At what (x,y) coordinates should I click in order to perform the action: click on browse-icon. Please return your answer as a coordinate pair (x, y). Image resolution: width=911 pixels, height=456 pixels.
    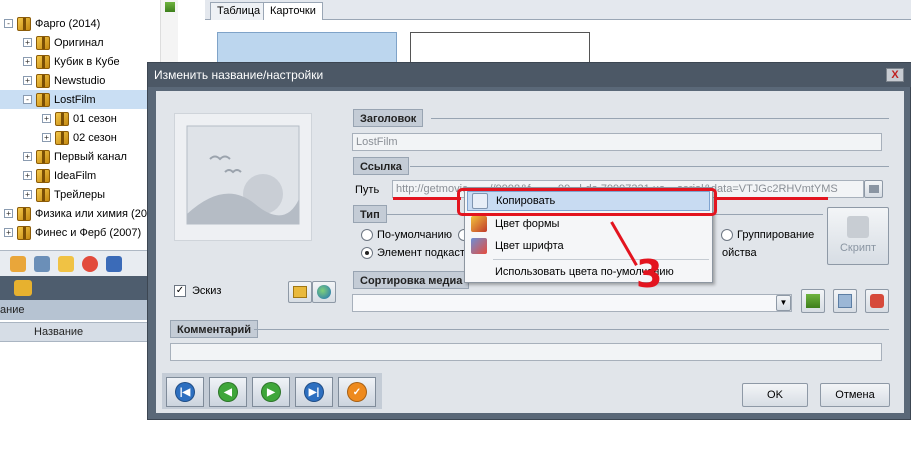
    Looking at the image, I should click on (873, 189).